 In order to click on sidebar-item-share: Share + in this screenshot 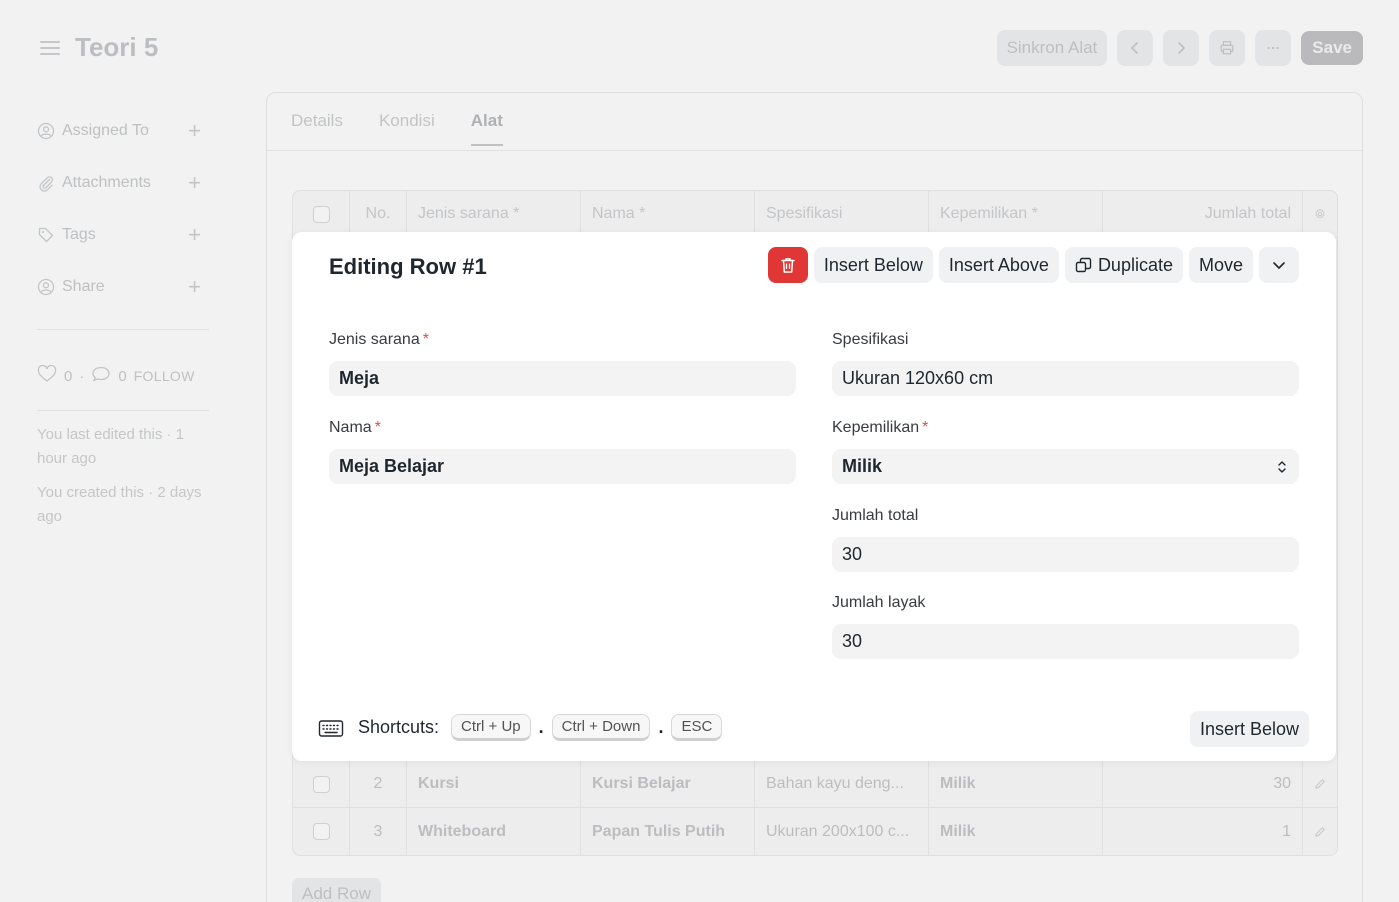, I will do `click(123, 287)`.